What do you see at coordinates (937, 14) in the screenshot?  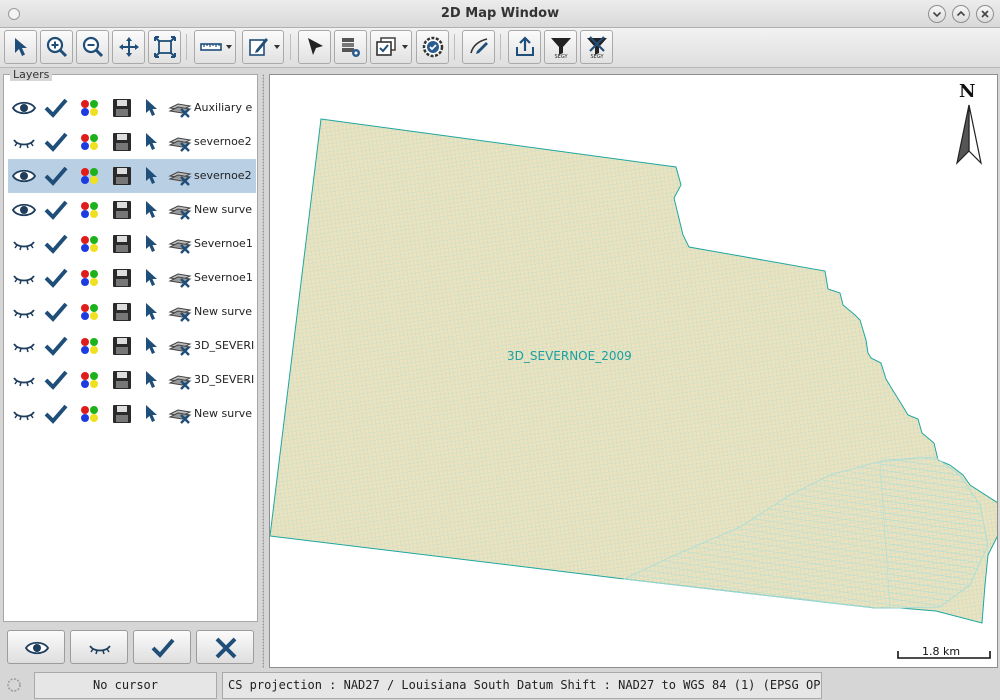 I see `minimize-button` at bounding box center [937, 14].